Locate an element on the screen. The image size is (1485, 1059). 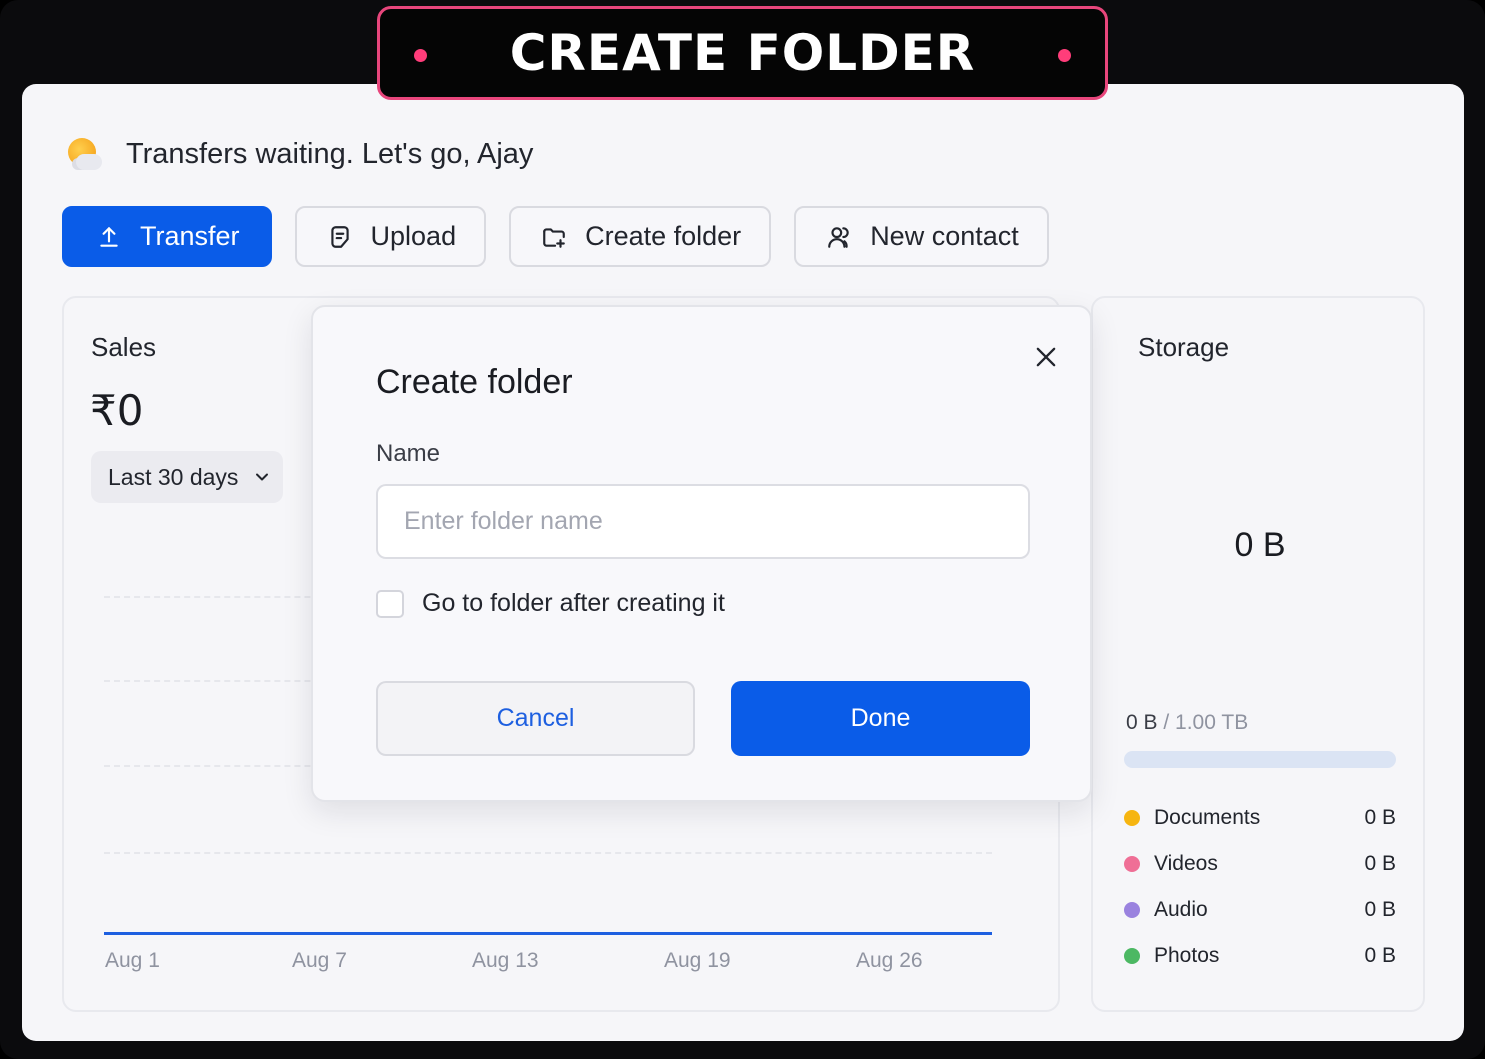
sun-cloud-icon is located at coordinates (84, 154).